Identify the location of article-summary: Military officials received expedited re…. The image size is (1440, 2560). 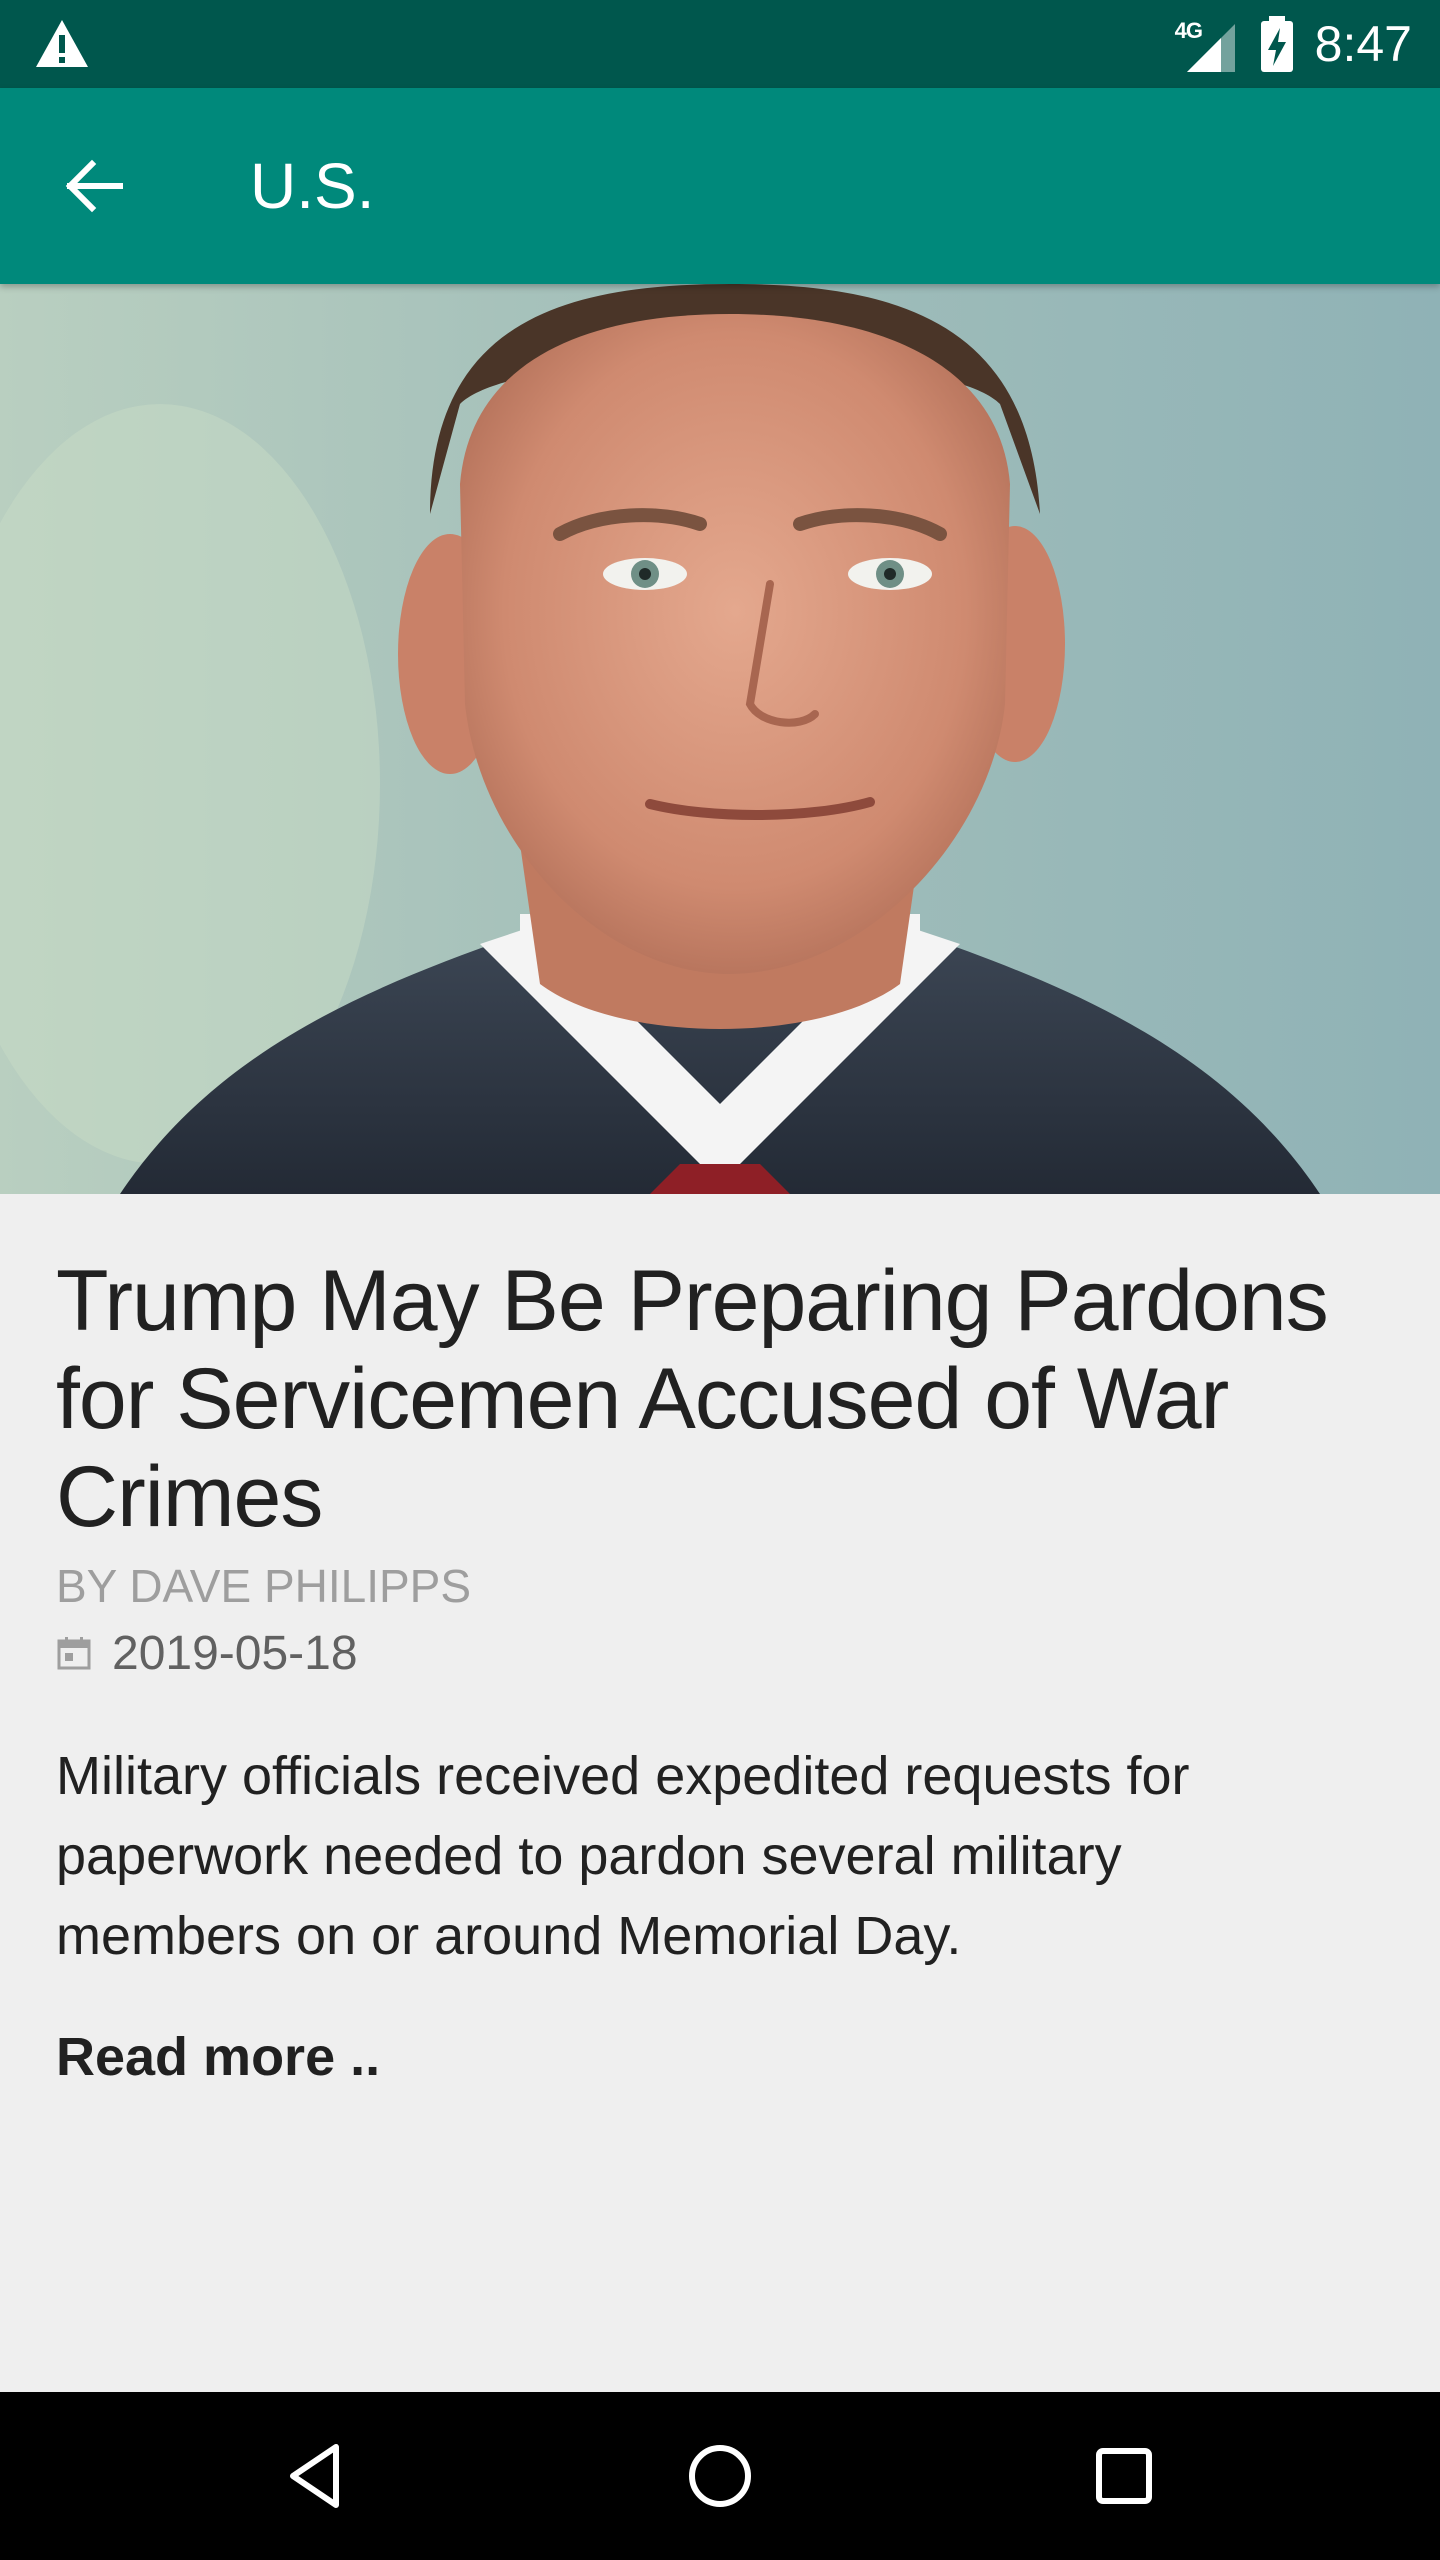
(623, 1856).